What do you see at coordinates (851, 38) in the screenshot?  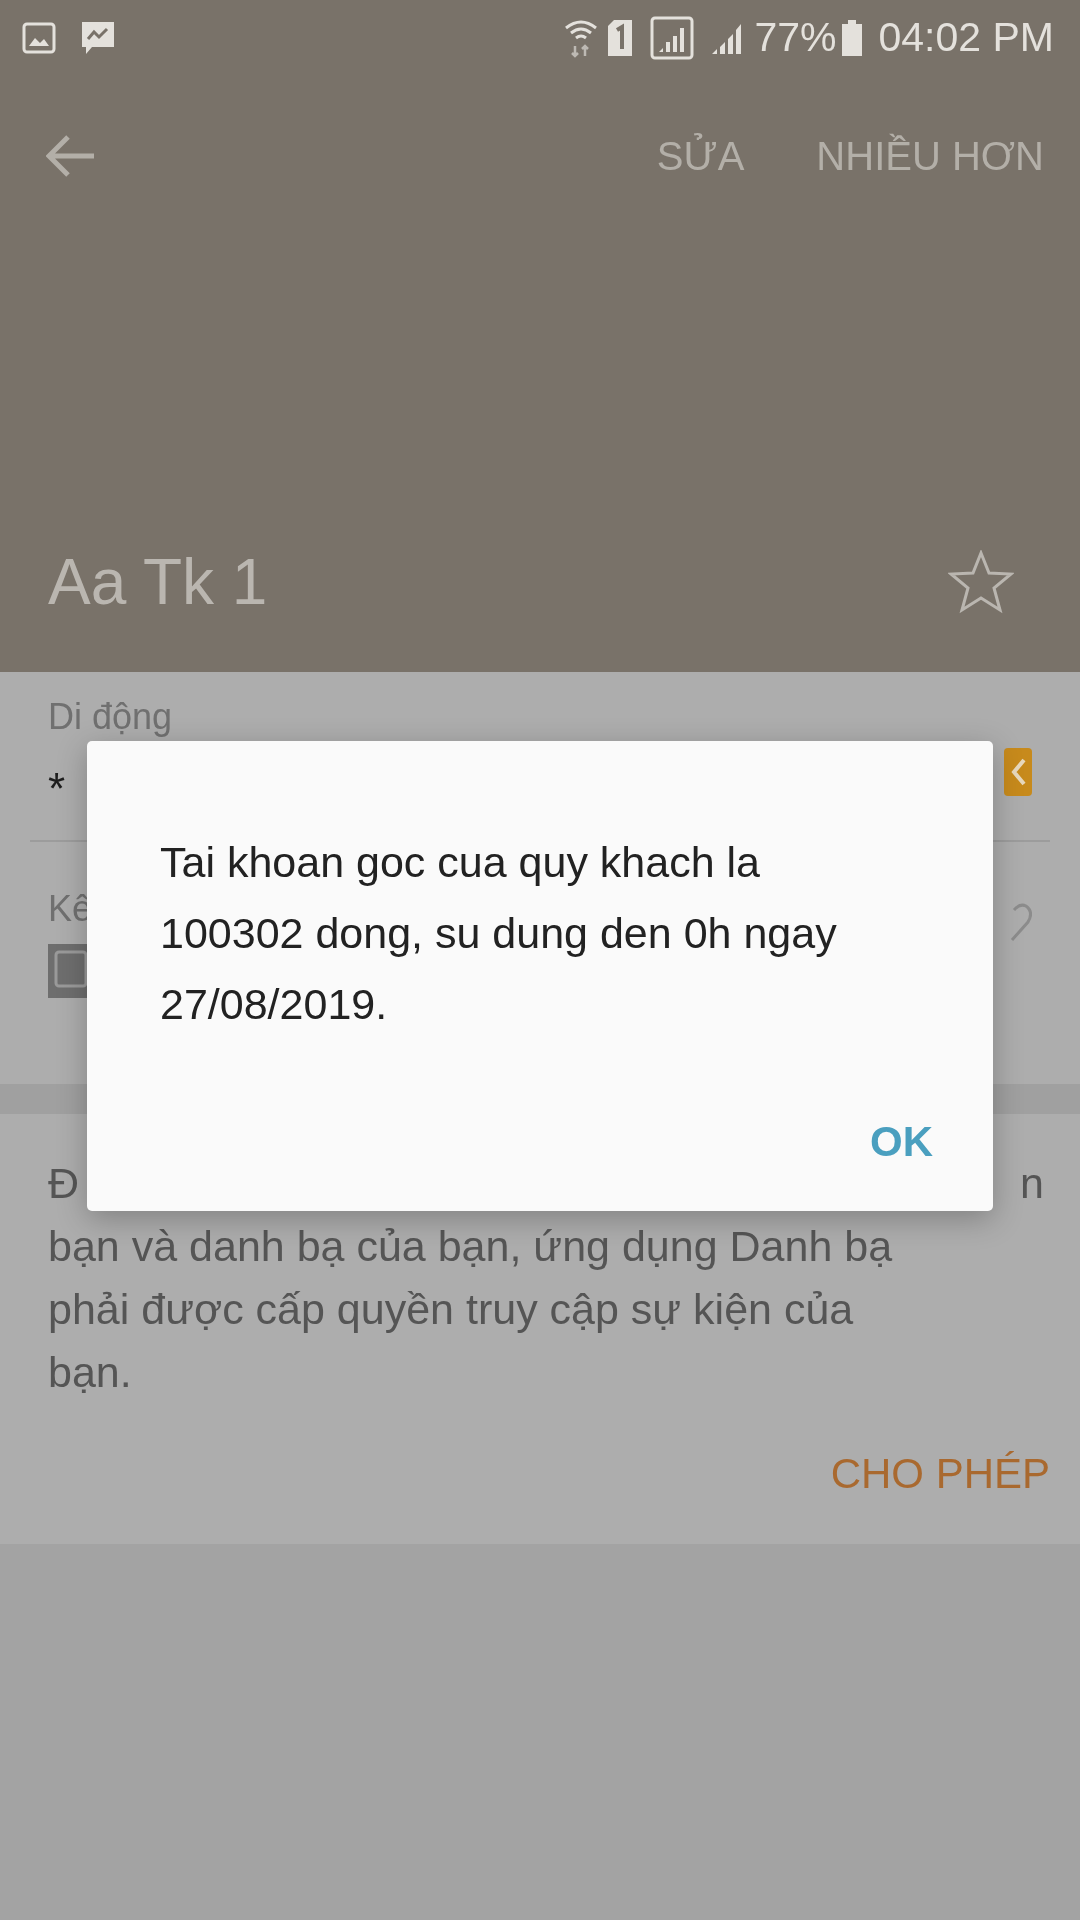 I see `battery-icon` at bounding box center [851, 38].